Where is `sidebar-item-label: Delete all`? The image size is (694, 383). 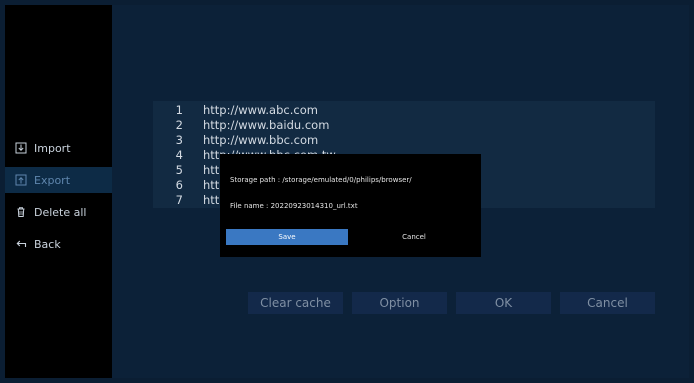 sidebar-item-label: Delete all is located at coordinates (60, 212).